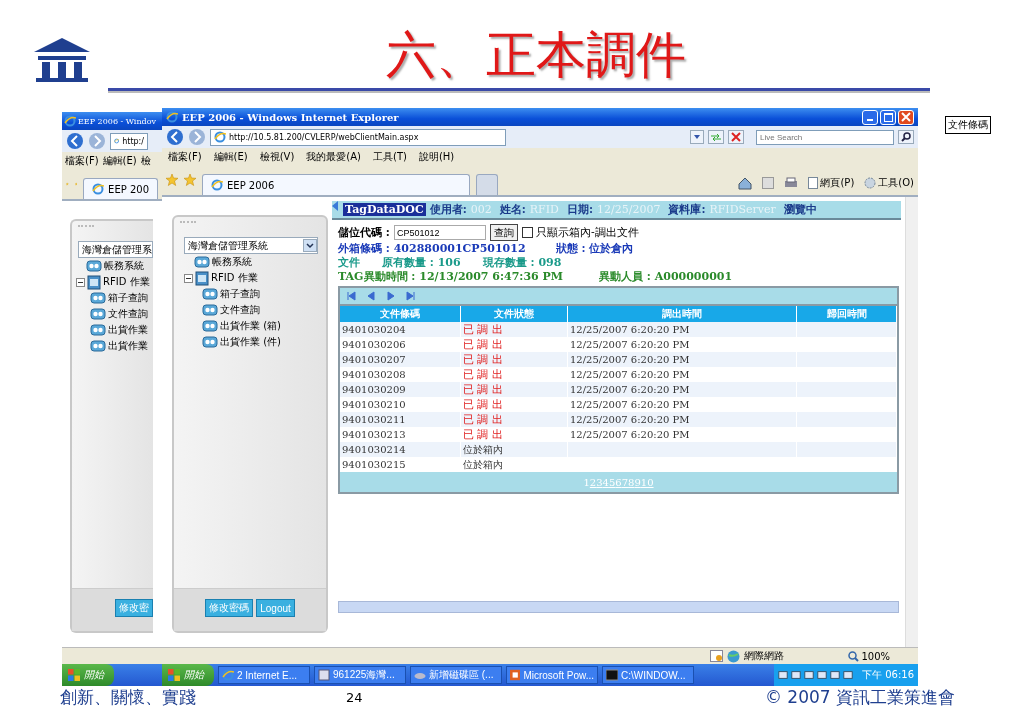  Describe the element at coordinates (358, 137) in the screenshot. I see `address-field: http://10.5.81.200/CVLERP/webClientMain.aspx` at that location.